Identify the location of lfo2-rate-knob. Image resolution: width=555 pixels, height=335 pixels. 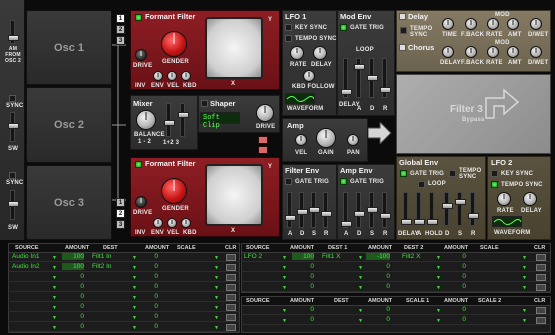
(504, 199).